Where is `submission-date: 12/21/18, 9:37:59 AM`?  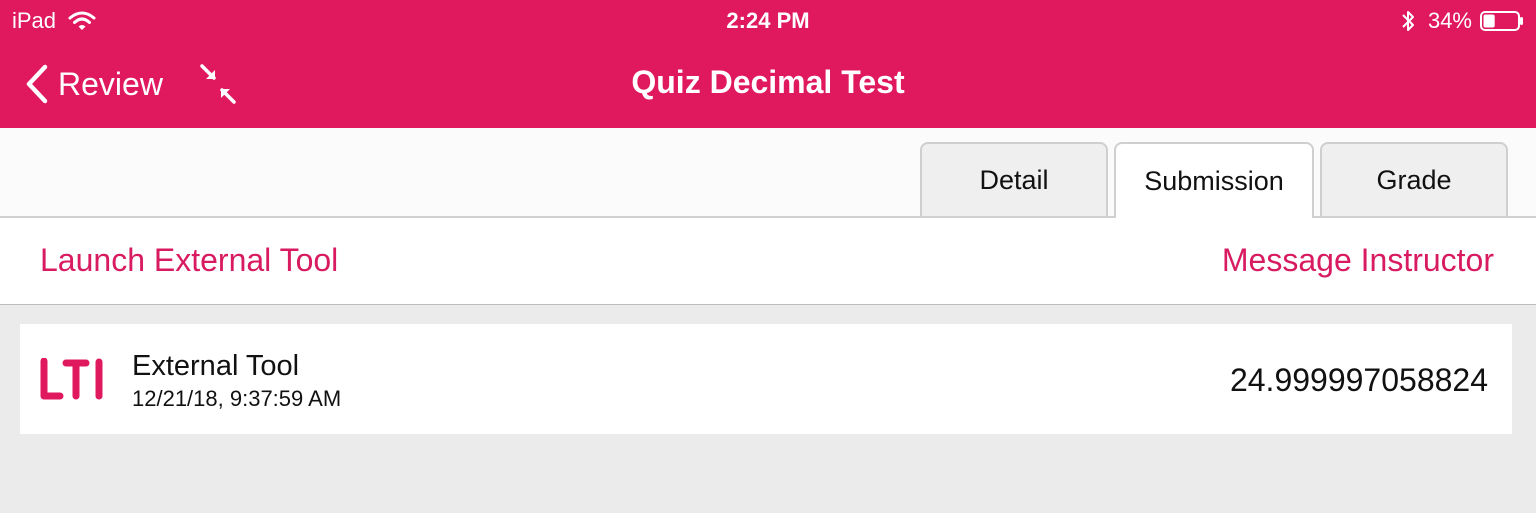 submission-date: 12/21/18, 9:37:59 AM is located at coordinates (237, 398).